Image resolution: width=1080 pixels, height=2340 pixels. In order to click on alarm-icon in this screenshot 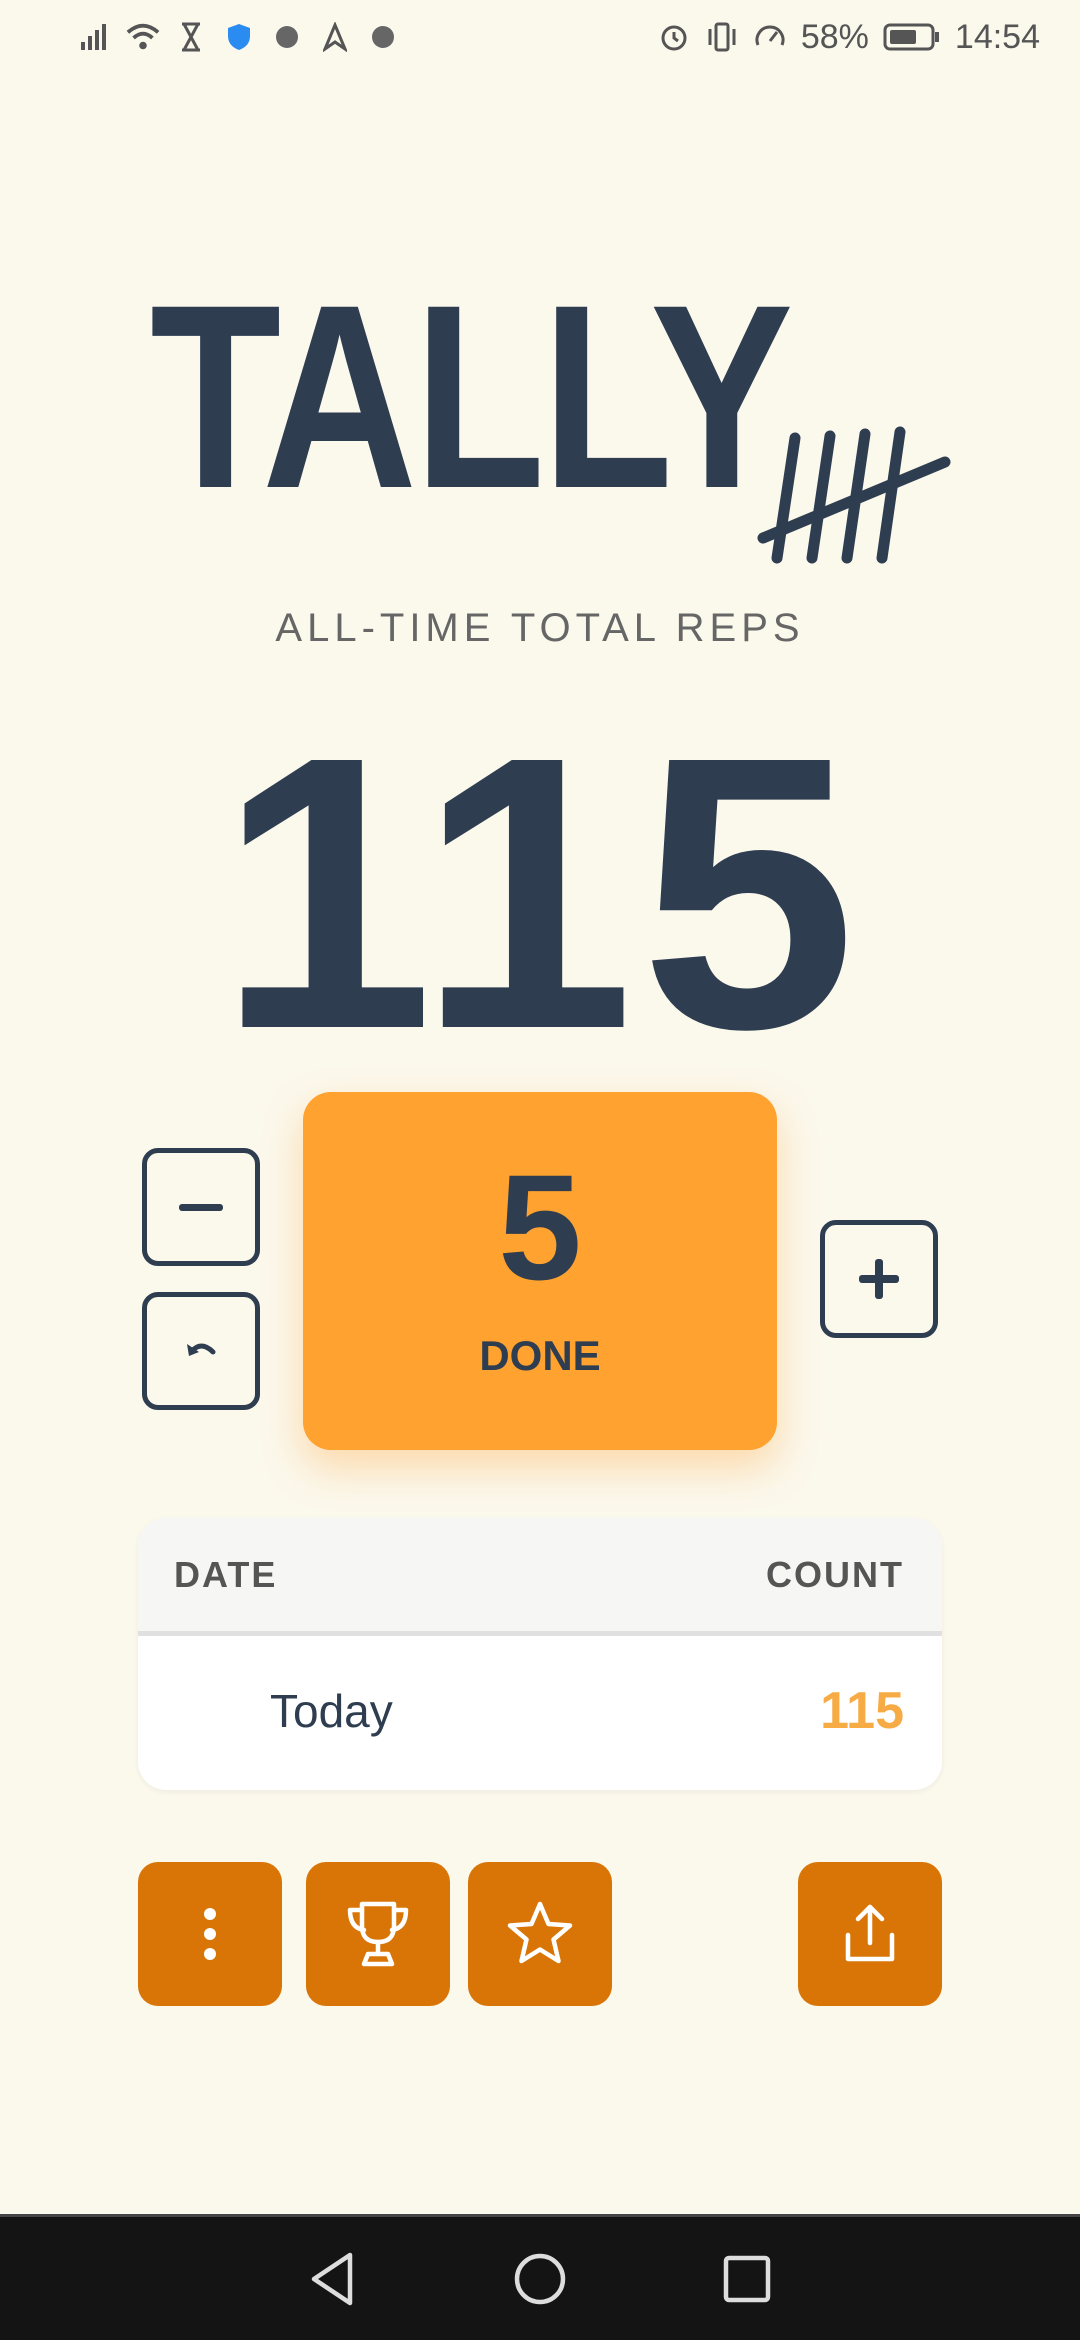, I will do `click(674, 37)`.